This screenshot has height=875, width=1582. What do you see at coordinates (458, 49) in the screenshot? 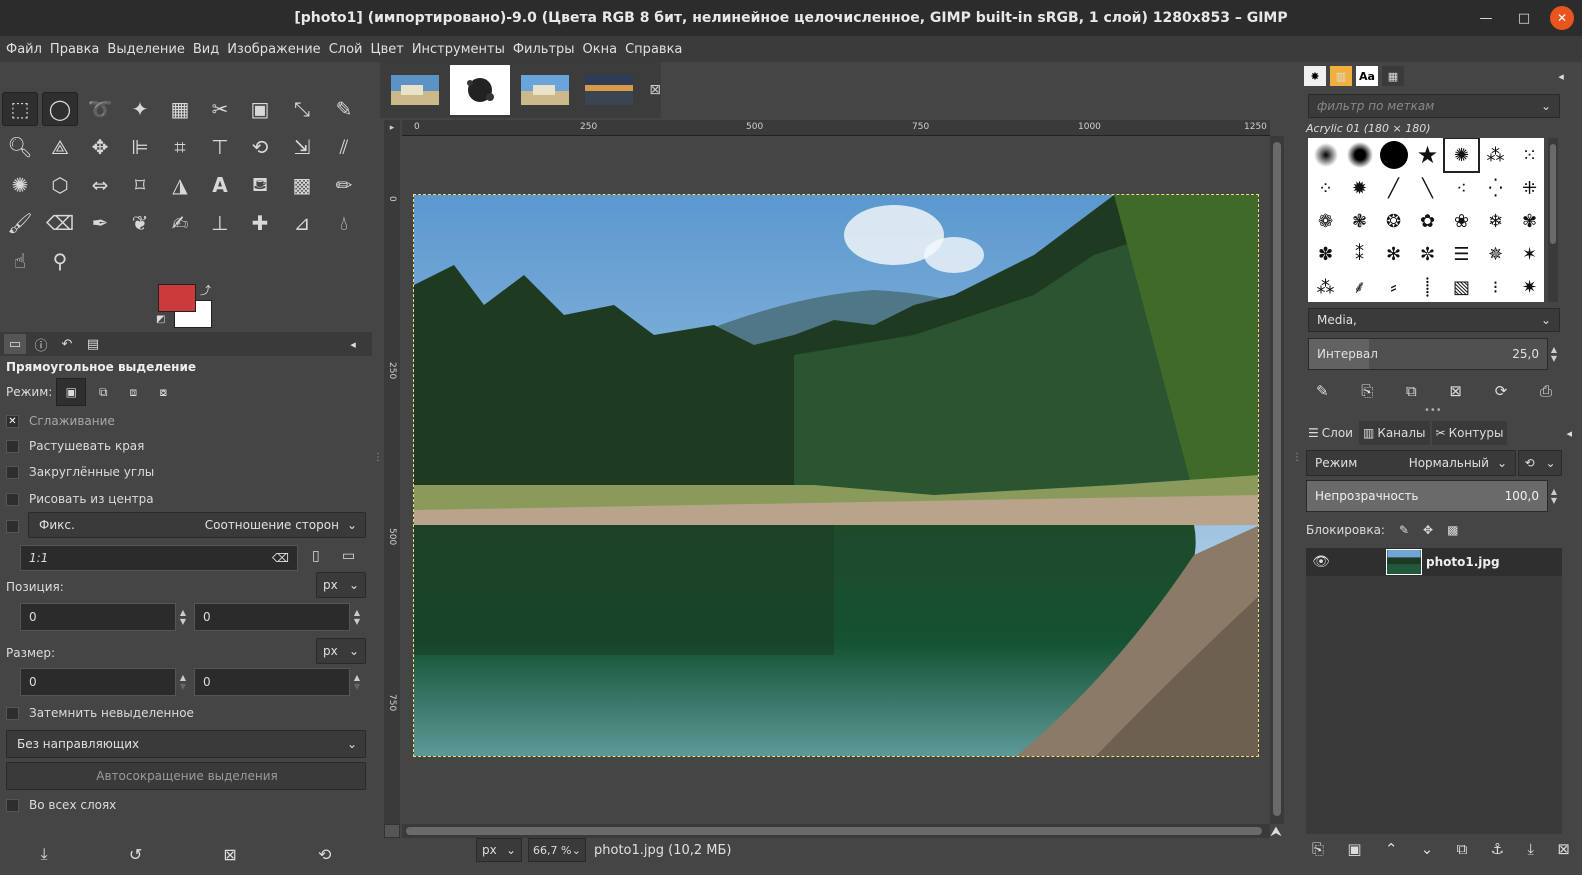
I see `menu-tools: Инструменты` at bounding box center [458, 49].